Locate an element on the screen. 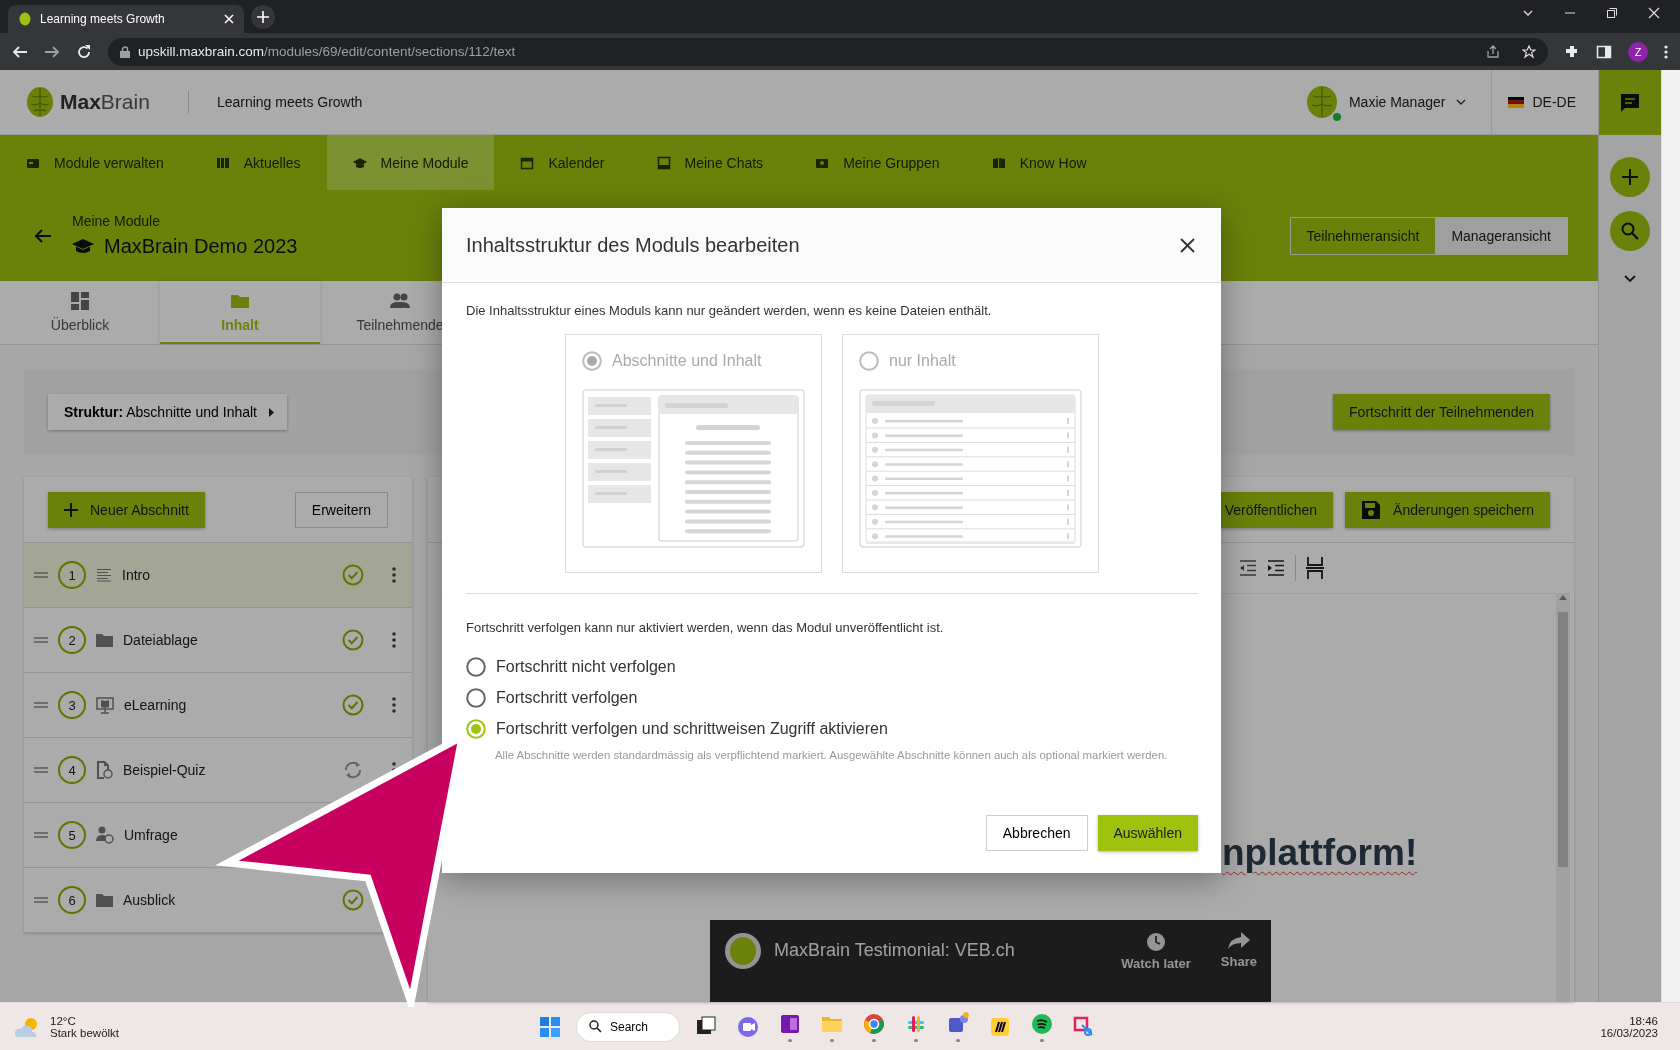 The image size is (1680, 1050). news-icon is located at coordinates (222, 162).